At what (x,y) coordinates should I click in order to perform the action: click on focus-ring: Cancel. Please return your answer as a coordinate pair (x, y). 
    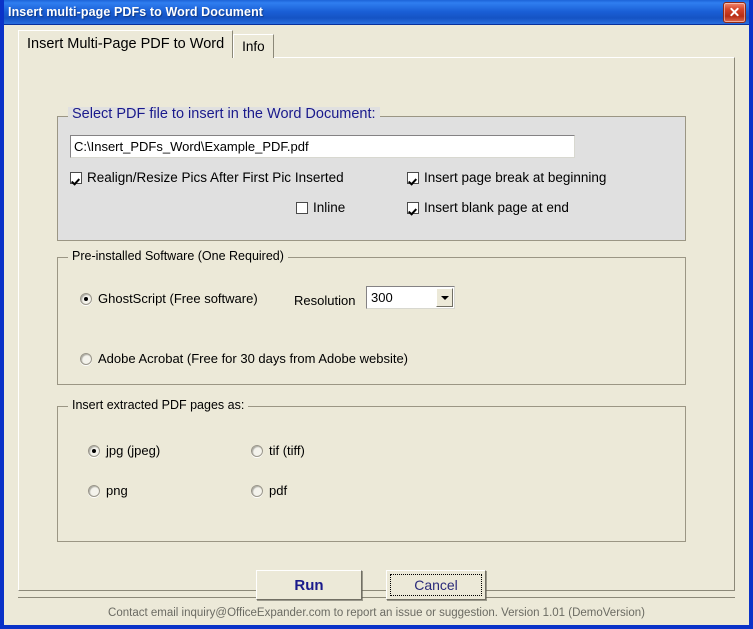
    Looking at the image, I should click on (436, 585).